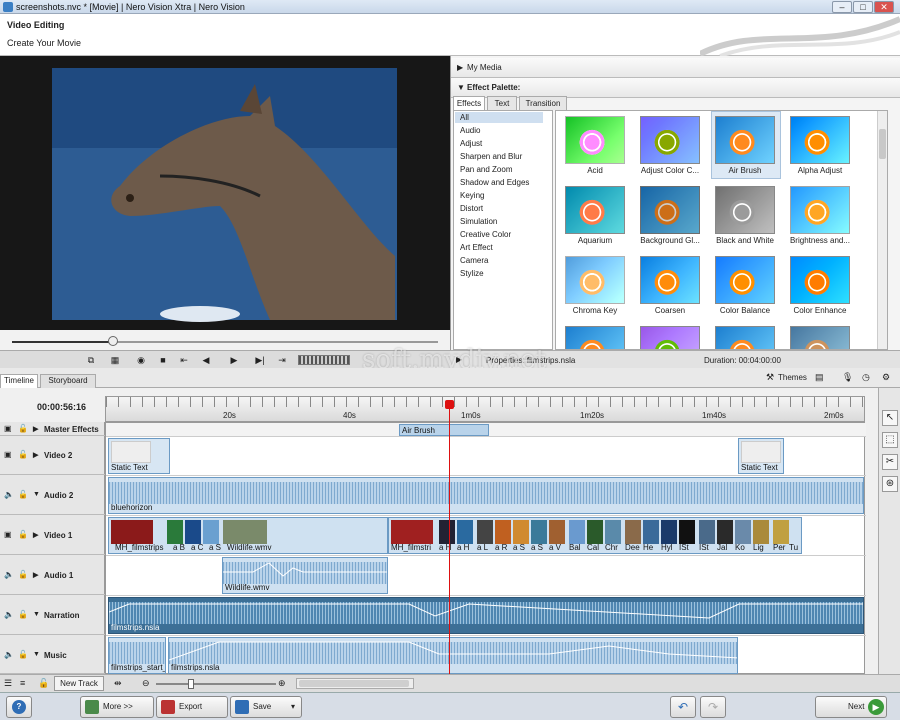 The image size is (900, 720). What do you see at coordinates (491, 156) in the screenshot?
I see `category-item: Sharpen and Blur` at bounding box center [491, 156].